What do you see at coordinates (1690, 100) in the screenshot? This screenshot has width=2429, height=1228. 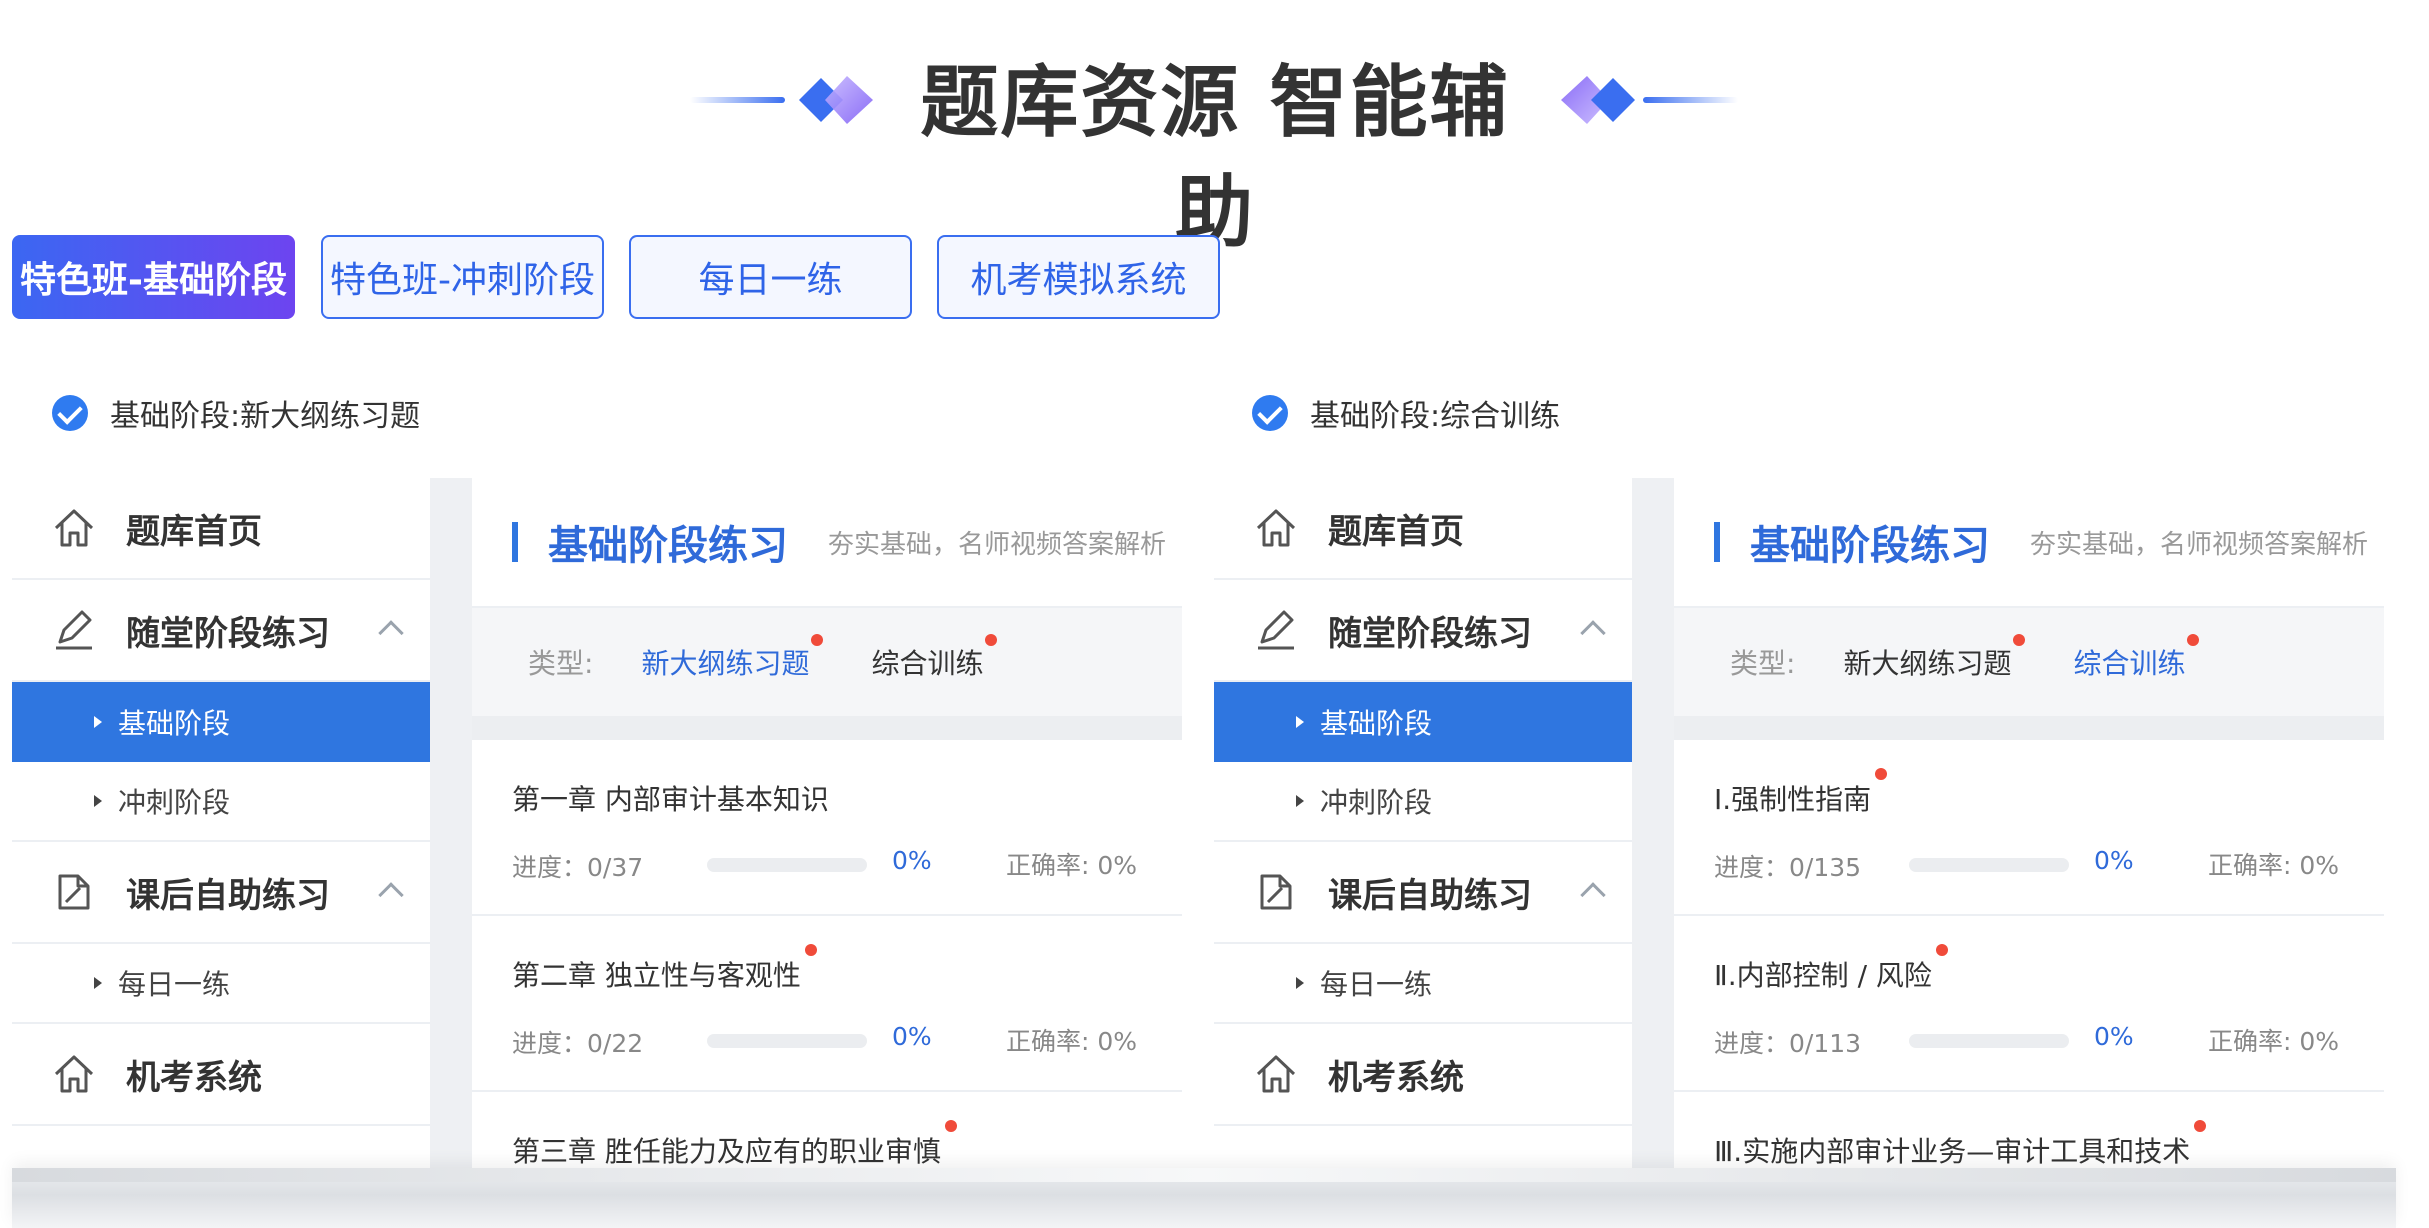 I see `title-decoration-line-right` at bounding box center [1690, 100].